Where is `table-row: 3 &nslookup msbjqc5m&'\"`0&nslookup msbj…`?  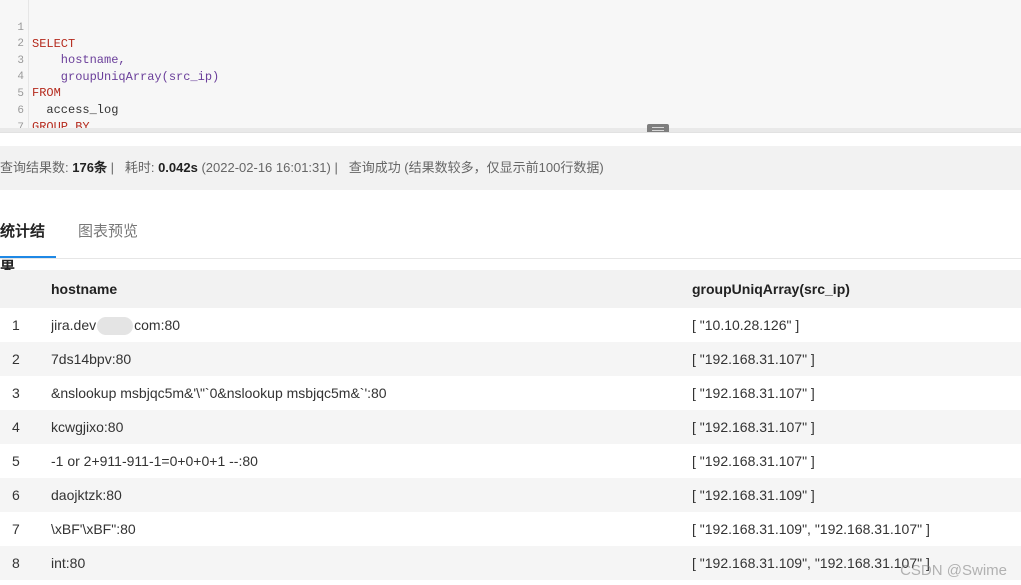 table-row: 3 &nslookup msbjqc5m&'\"`0&nslookup msbj… is located at coordinates (510, 393).